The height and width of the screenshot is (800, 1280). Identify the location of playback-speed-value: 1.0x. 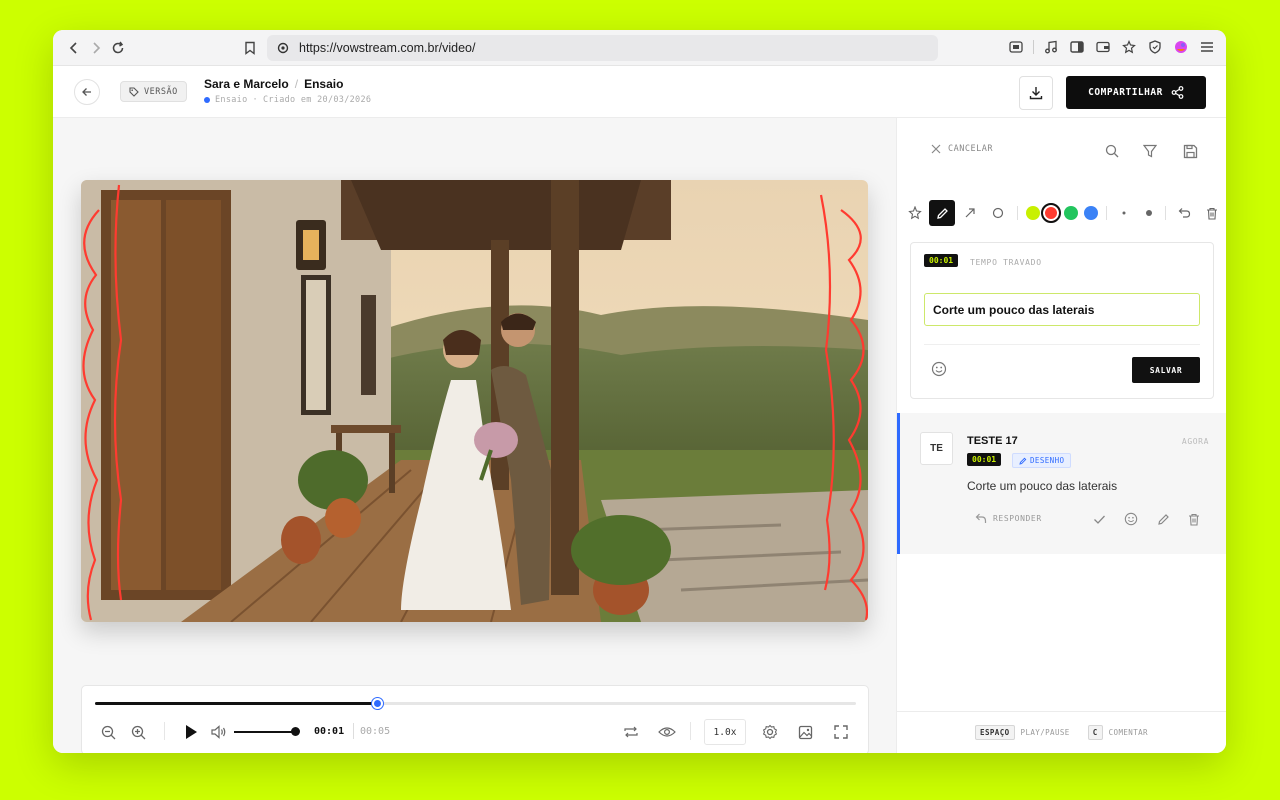
(725, 732).